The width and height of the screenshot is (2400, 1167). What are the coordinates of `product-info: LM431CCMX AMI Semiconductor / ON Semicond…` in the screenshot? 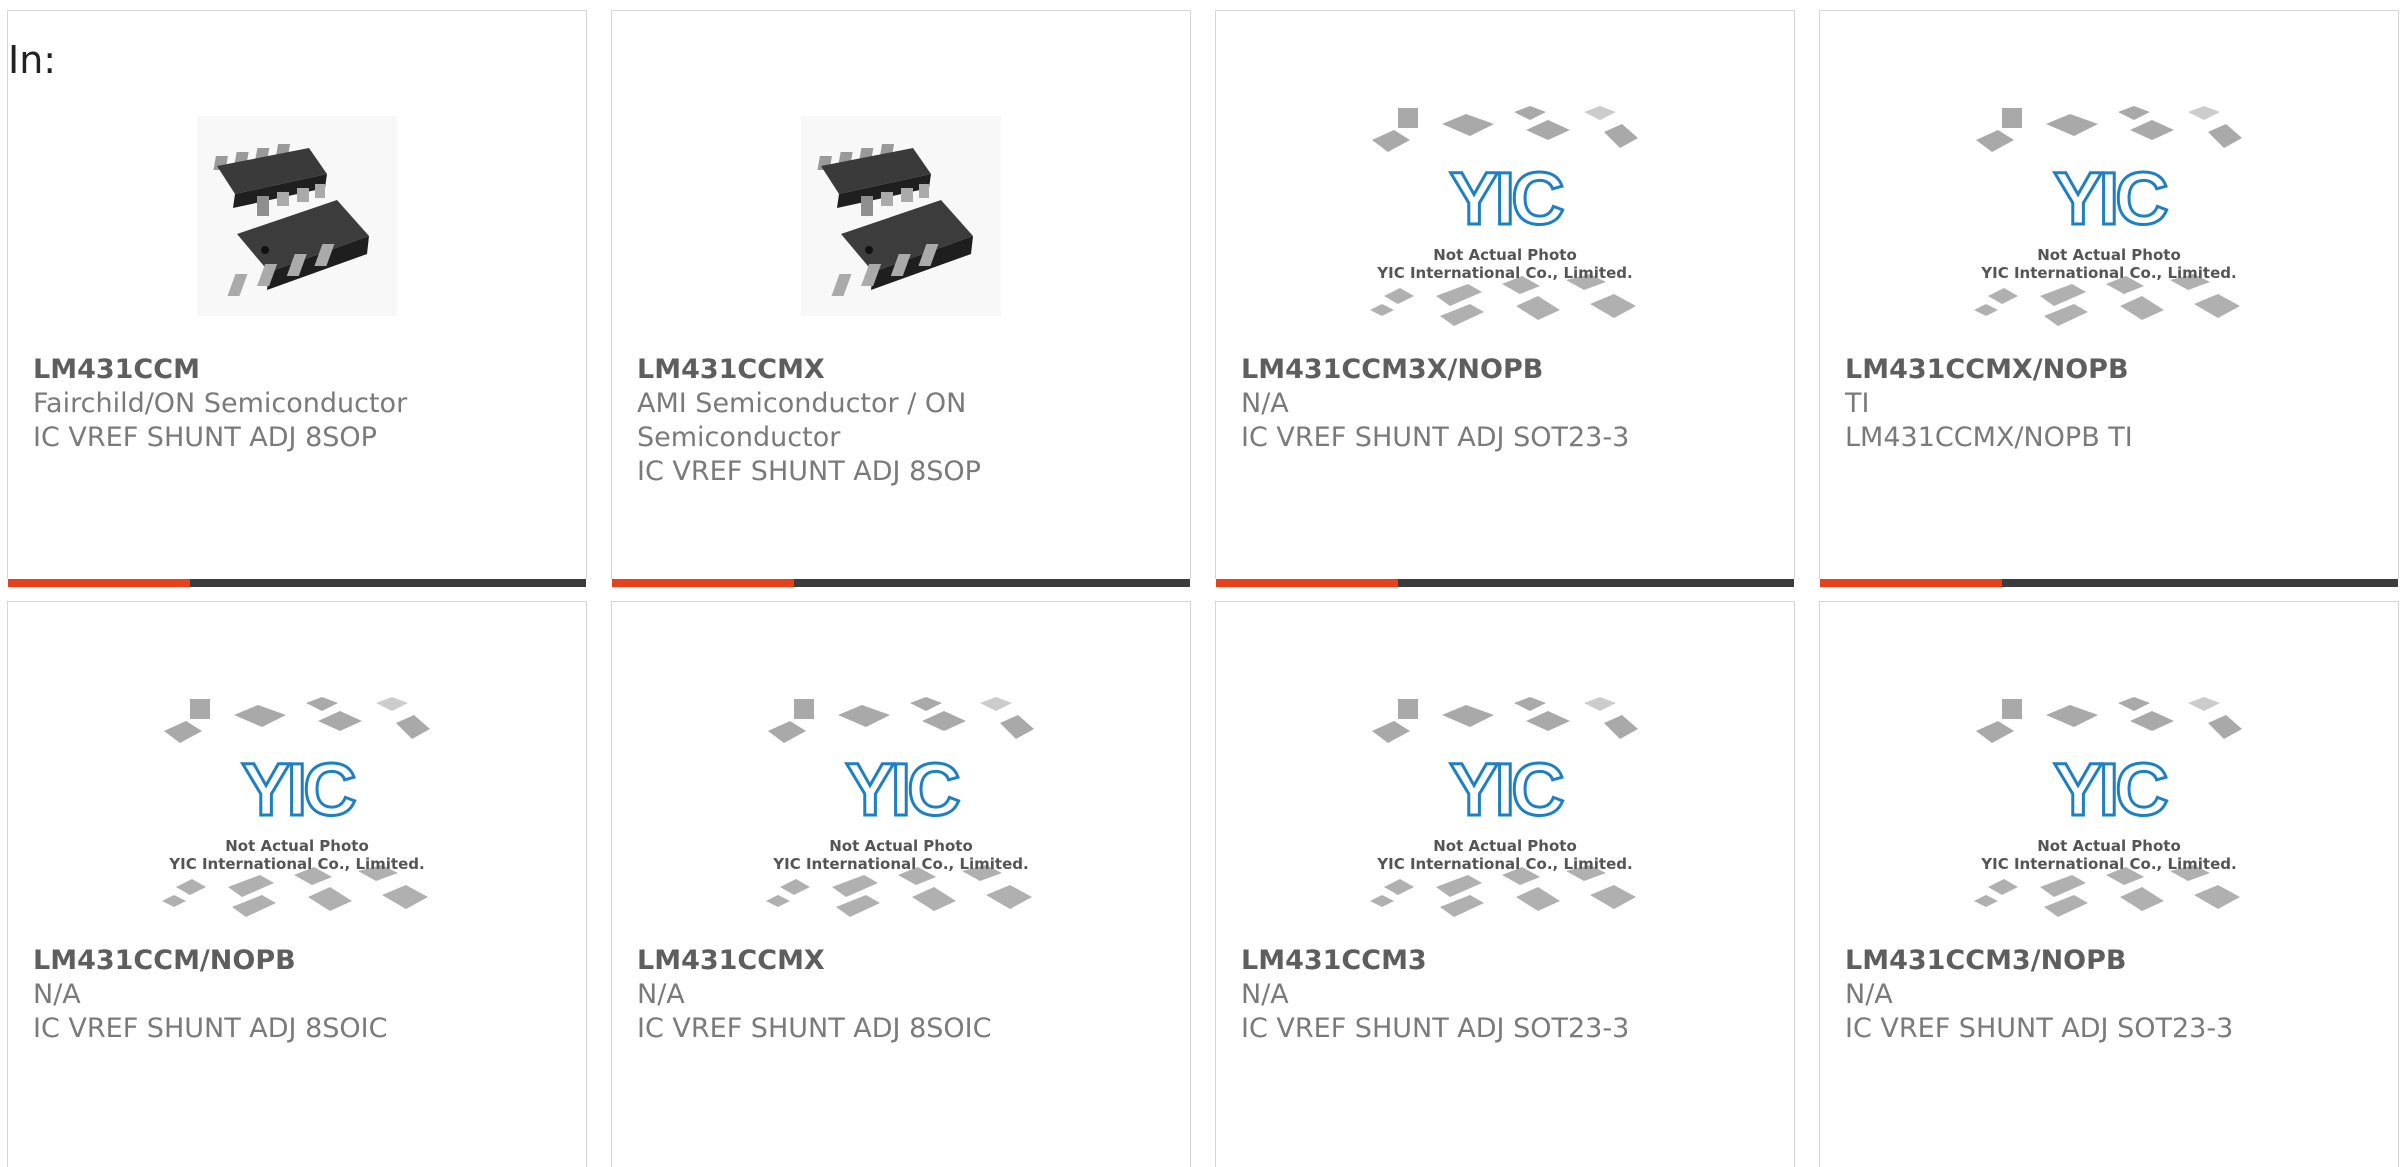 It's located at (903, 421).